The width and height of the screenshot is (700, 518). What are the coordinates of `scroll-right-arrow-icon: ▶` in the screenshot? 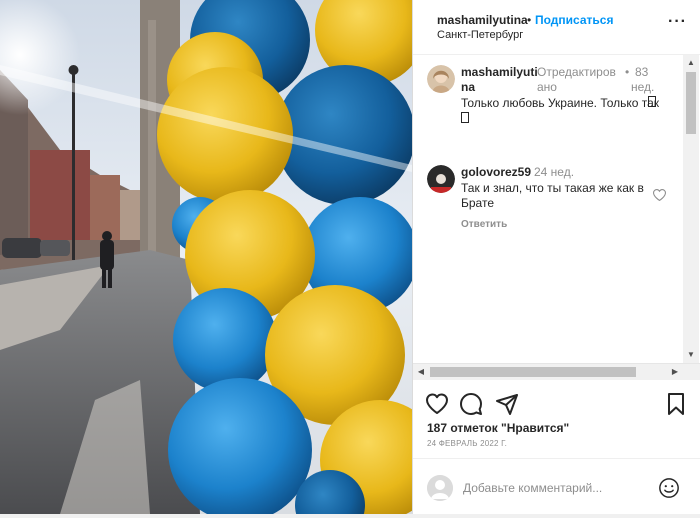 It's located at (675, 372).